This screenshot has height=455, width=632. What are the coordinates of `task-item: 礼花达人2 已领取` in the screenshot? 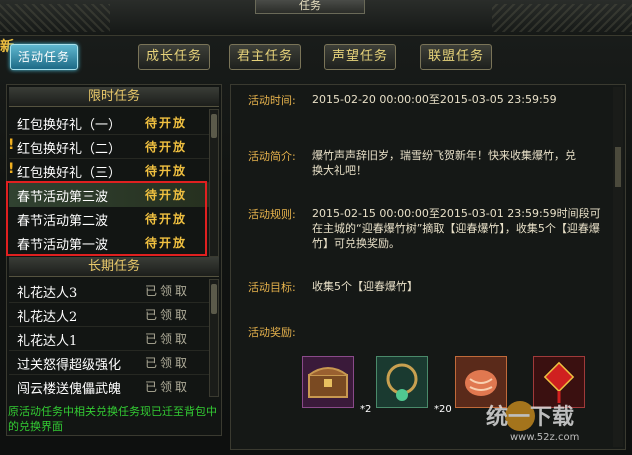 It's located at (109, 315).